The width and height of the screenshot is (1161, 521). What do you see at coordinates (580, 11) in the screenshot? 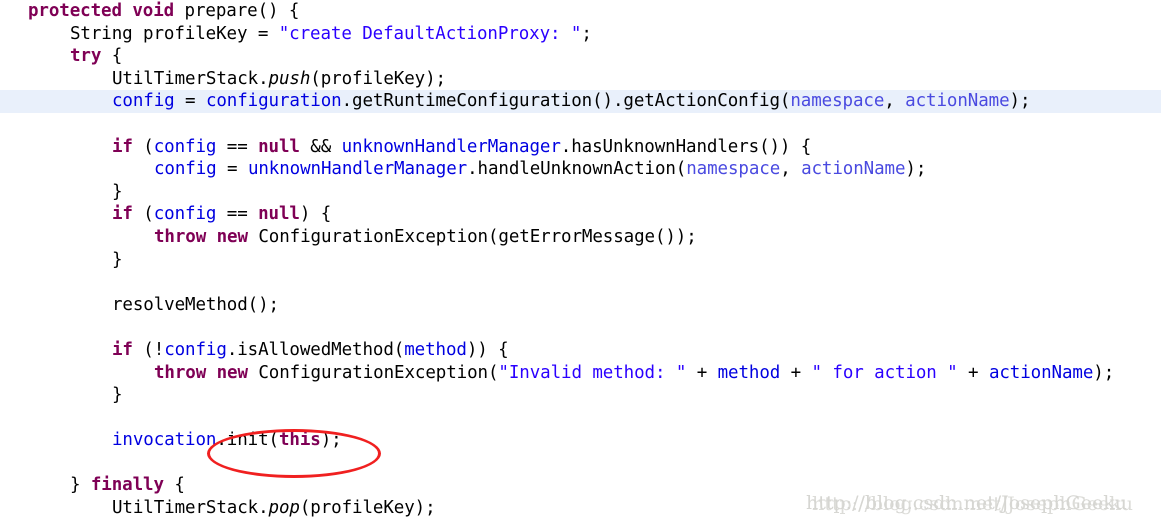
I see `code-line: protected void prepare() {` at bounding box center [580, 11].